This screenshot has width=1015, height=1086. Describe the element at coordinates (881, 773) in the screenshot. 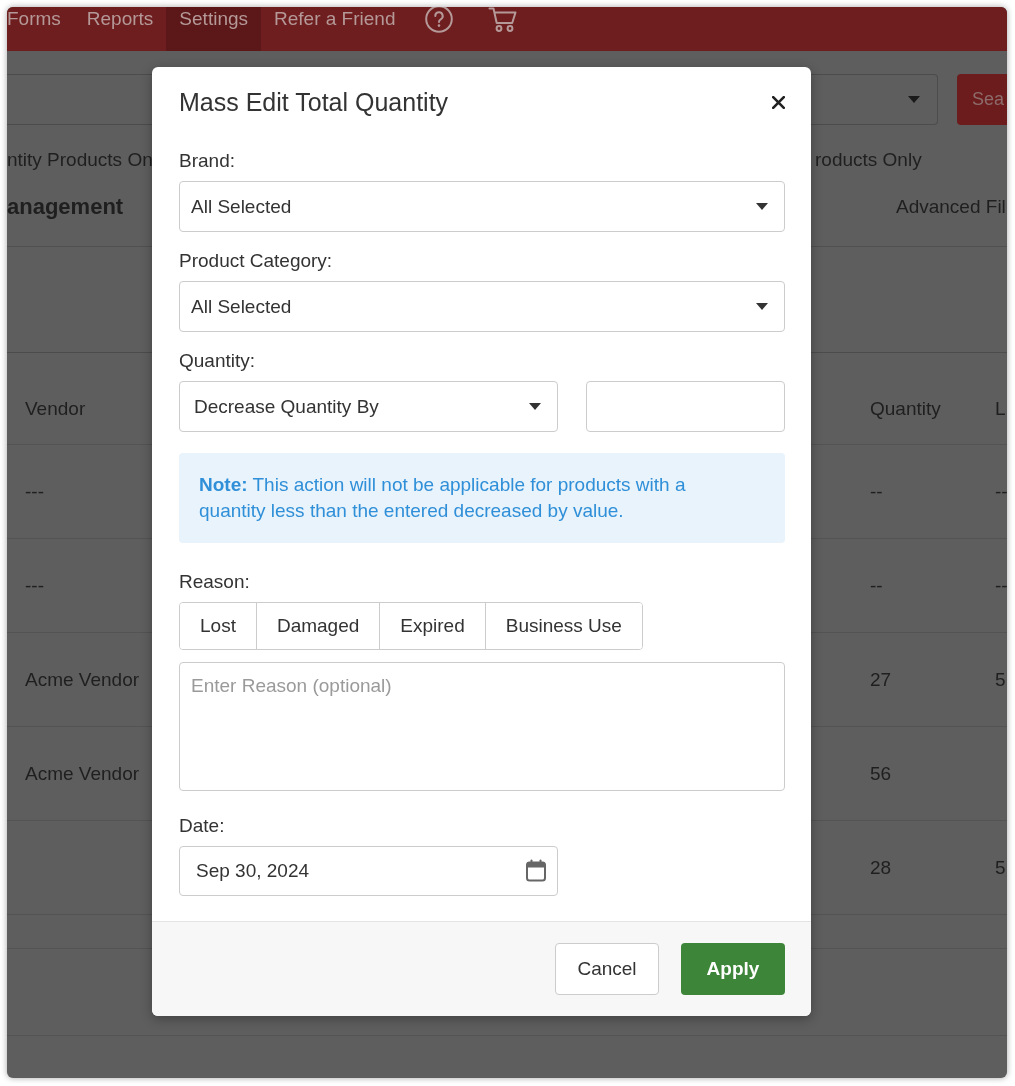

I see `table-cell: 56` at that location.